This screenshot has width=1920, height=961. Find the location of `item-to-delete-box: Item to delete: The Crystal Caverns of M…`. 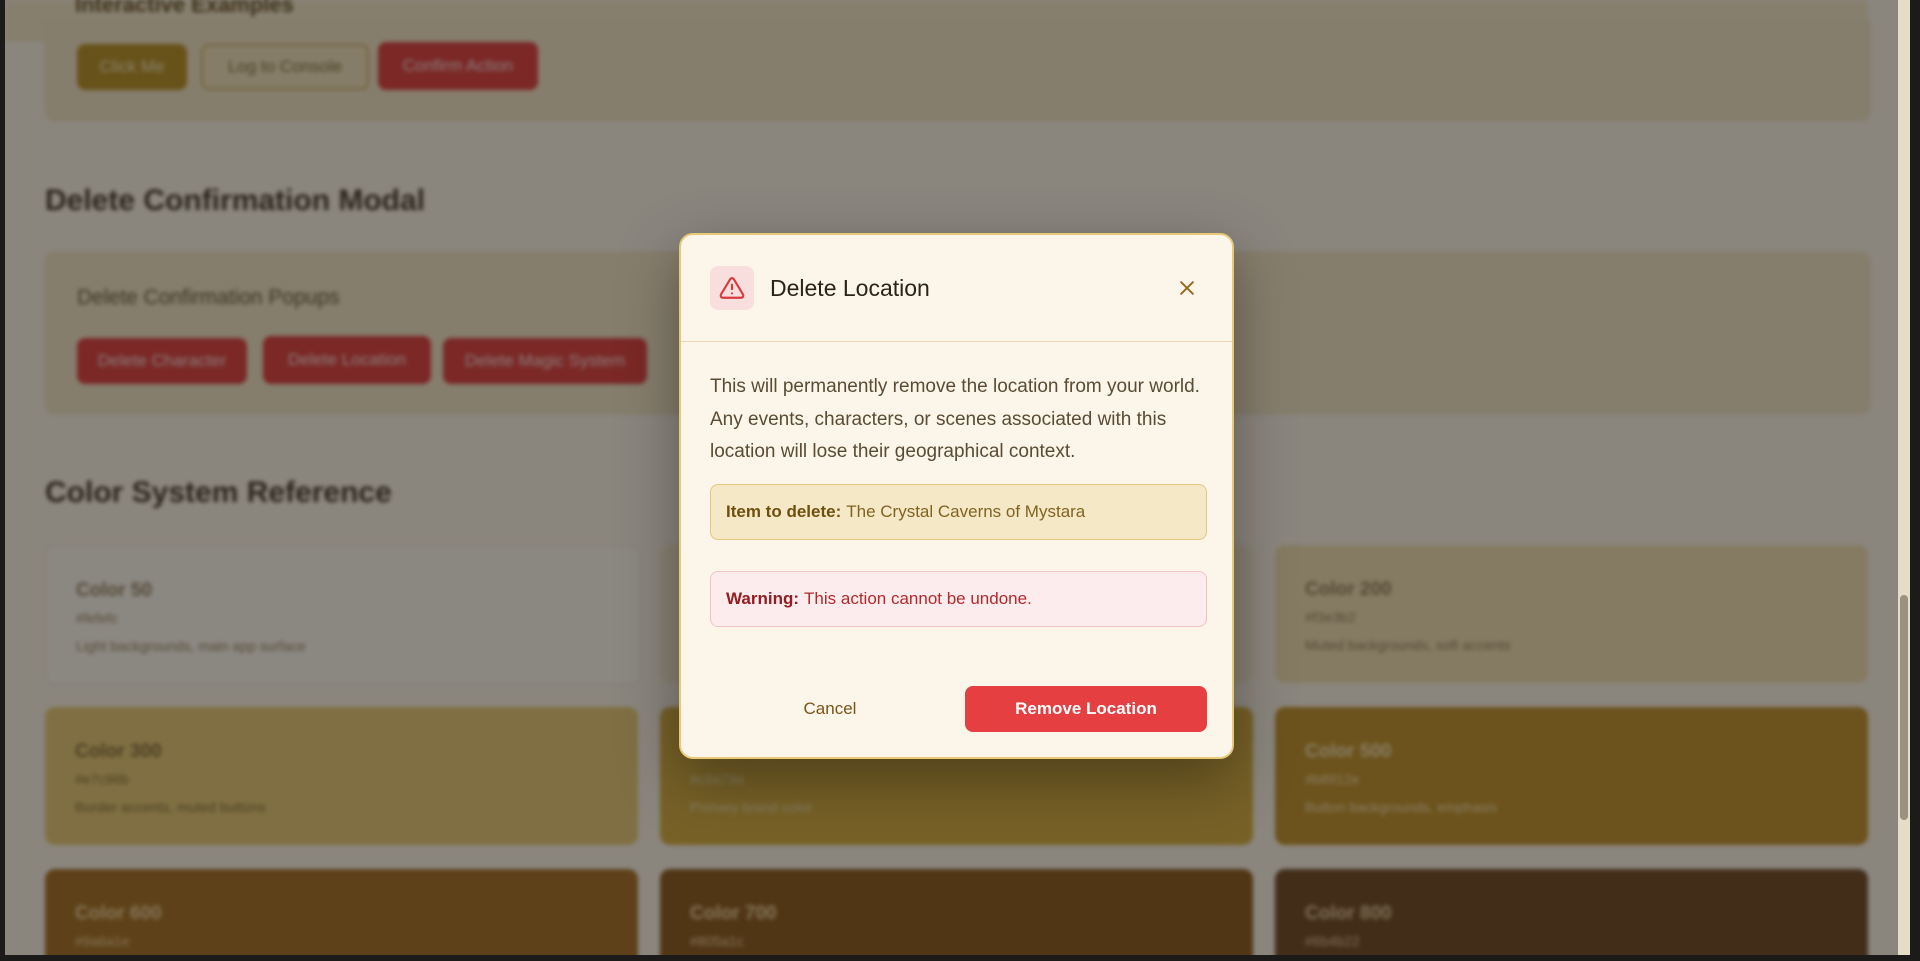

item-to-delete-box: Item to delete: The Crystal Caverns of M… is located at coordinates (958, 512).